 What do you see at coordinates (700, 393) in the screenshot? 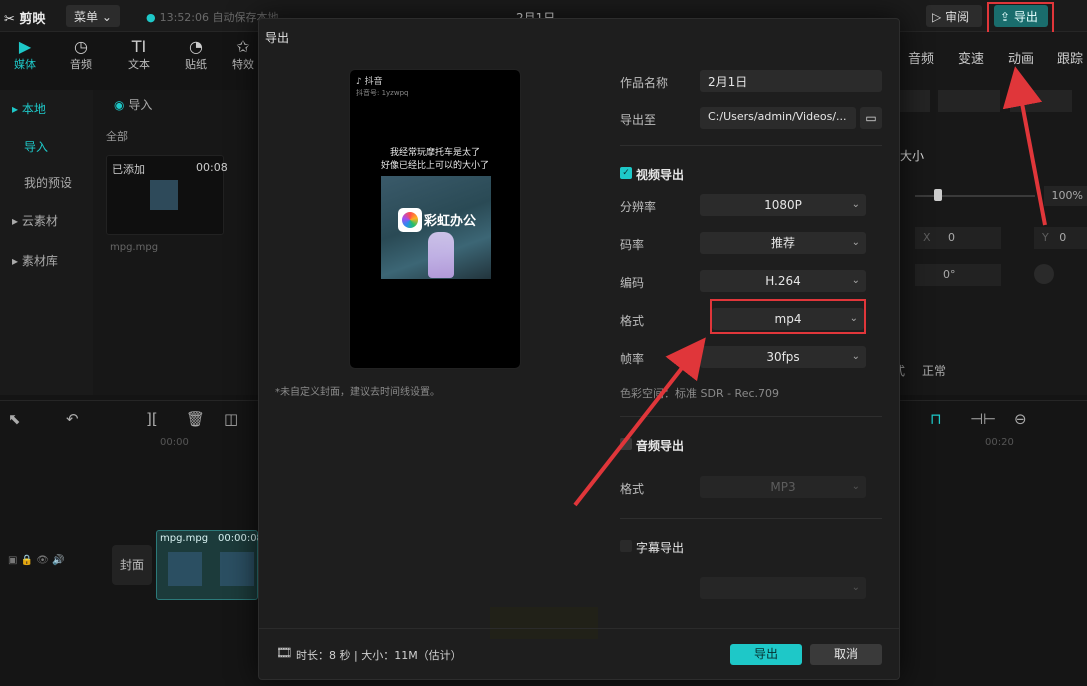
I see `colorspace-info: 色彩空间：标准 SDR - Rec.709` at bounding box center [700, 393].